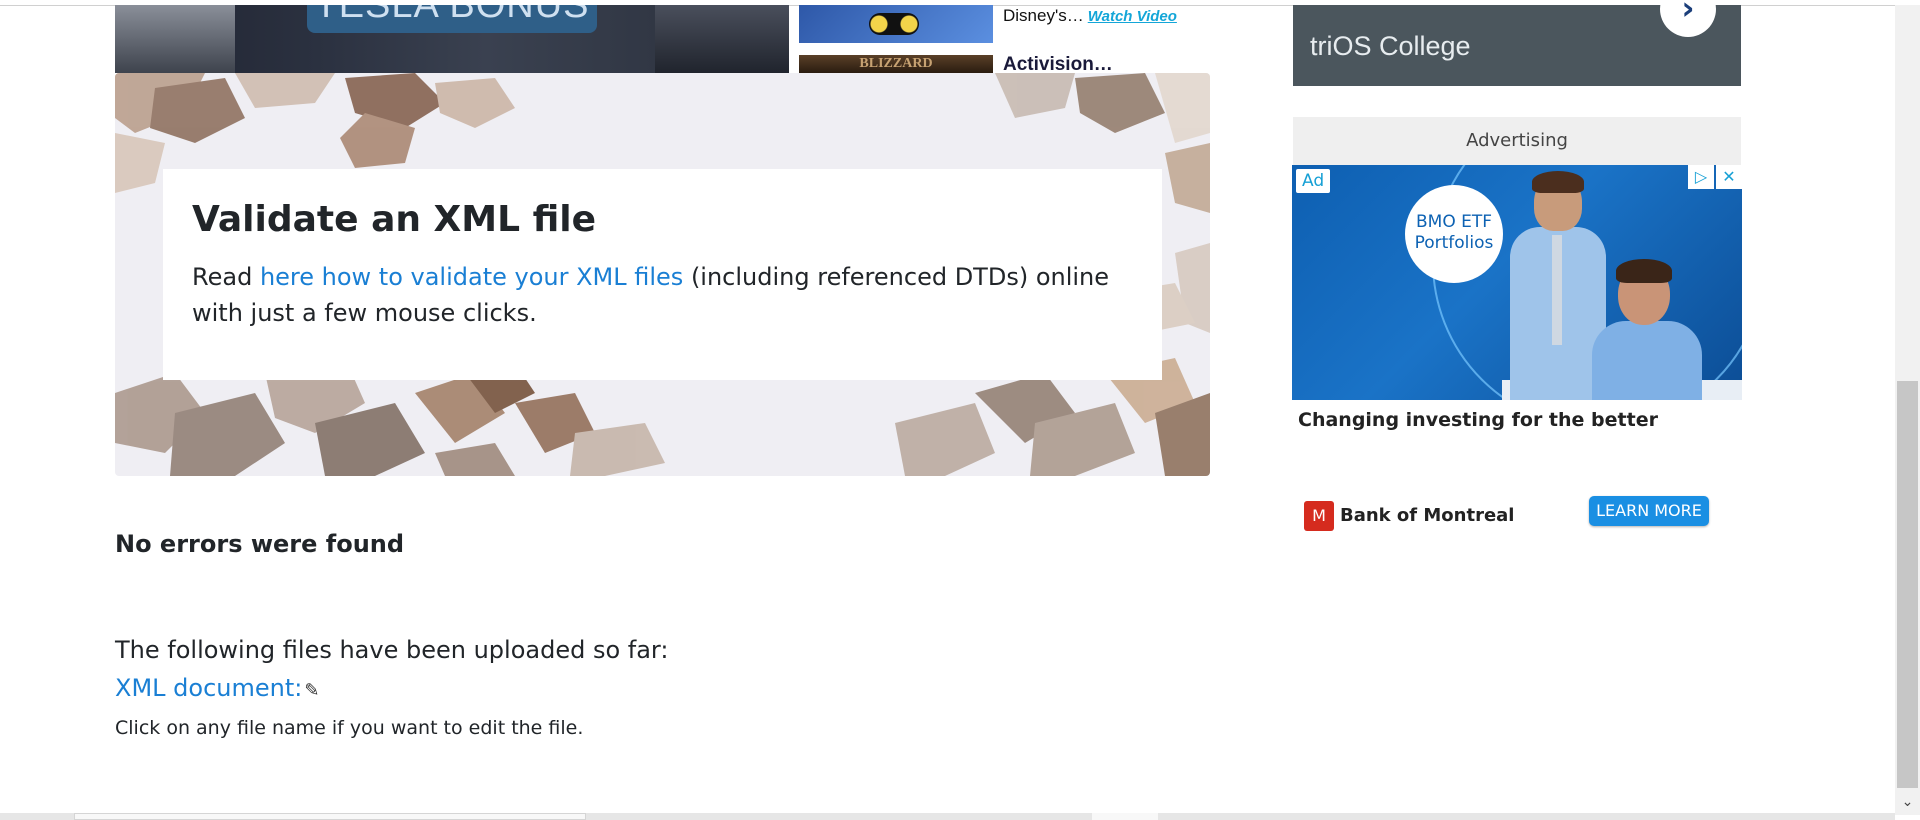 This screenshot has height=820, width=1920. What do you see at coordinates (1390, 46) in the screenshot?
I see `trios-label: triOS College` at bounding box center [1390, 46].